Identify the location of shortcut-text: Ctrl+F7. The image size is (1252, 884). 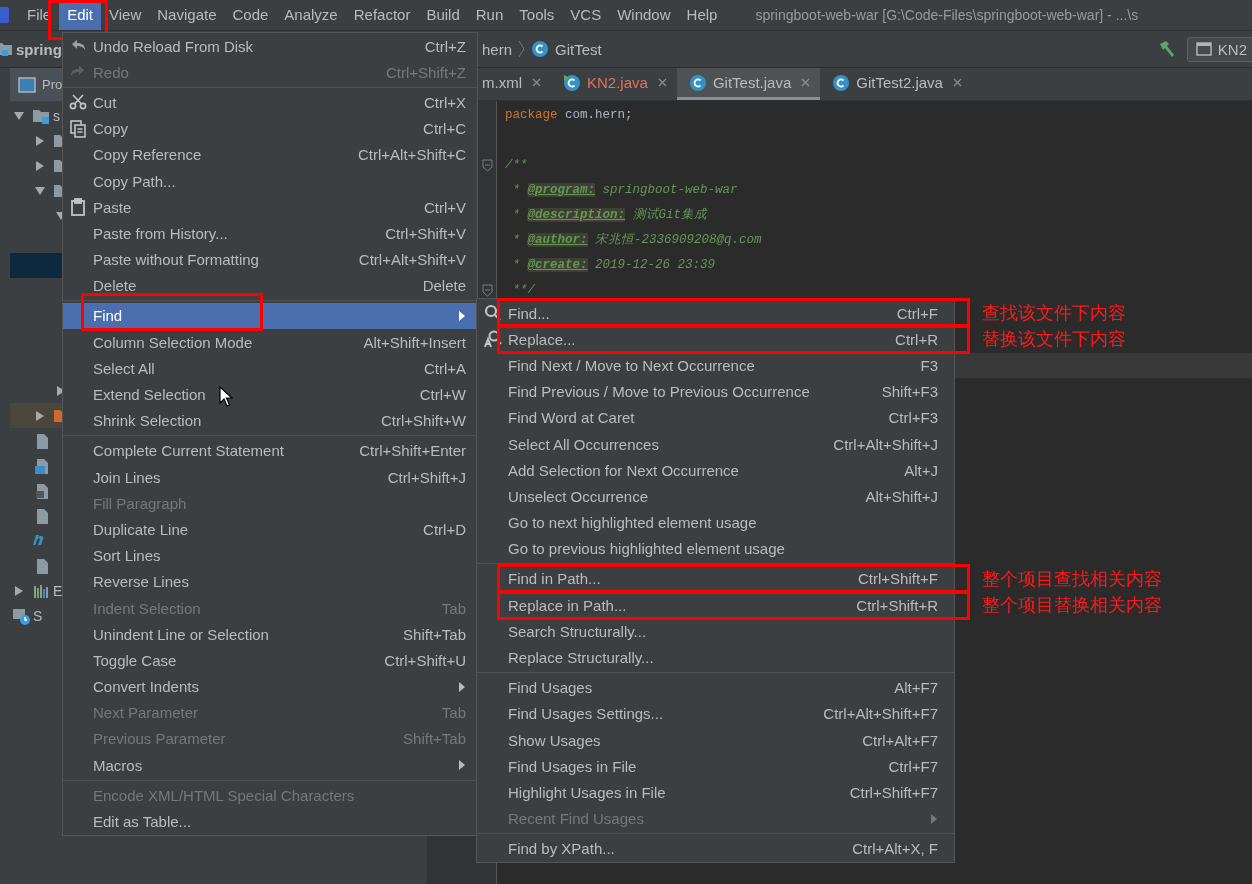
(912, 766).